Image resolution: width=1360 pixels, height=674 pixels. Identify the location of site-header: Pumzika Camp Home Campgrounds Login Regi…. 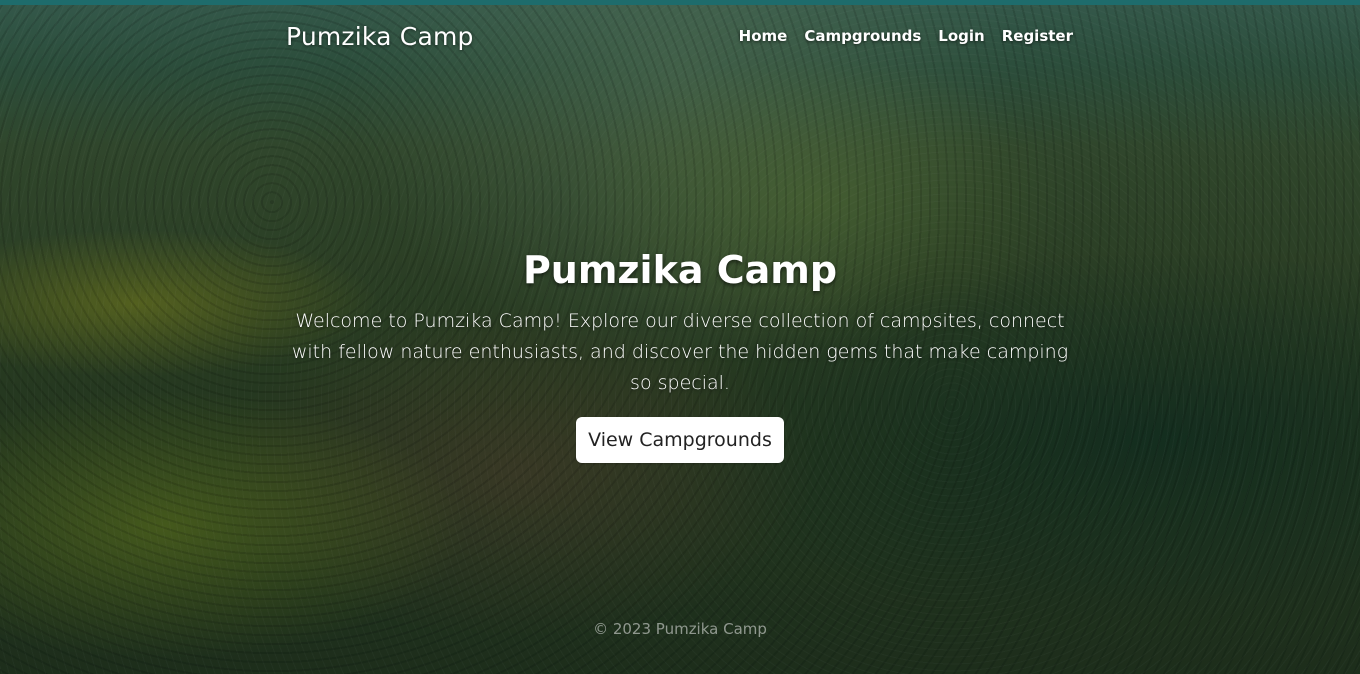
(679, 36).